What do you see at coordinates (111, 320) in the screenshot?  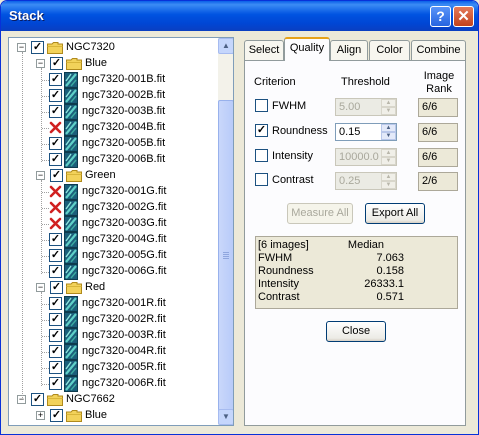 I see `tree-file-item: ✓ ngc7320-002R.fit` at bounding box center [111, 320].